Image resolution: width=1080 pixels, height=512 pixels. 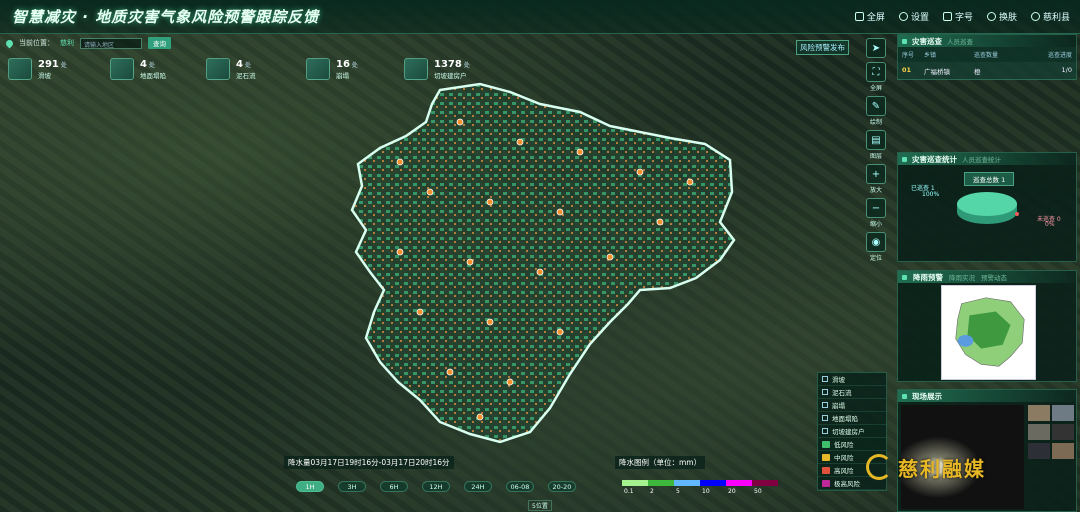 What do you see at coordinates (991, 16) in the screenshot?
I see `palette-icon` at bounding box center [991, 16].